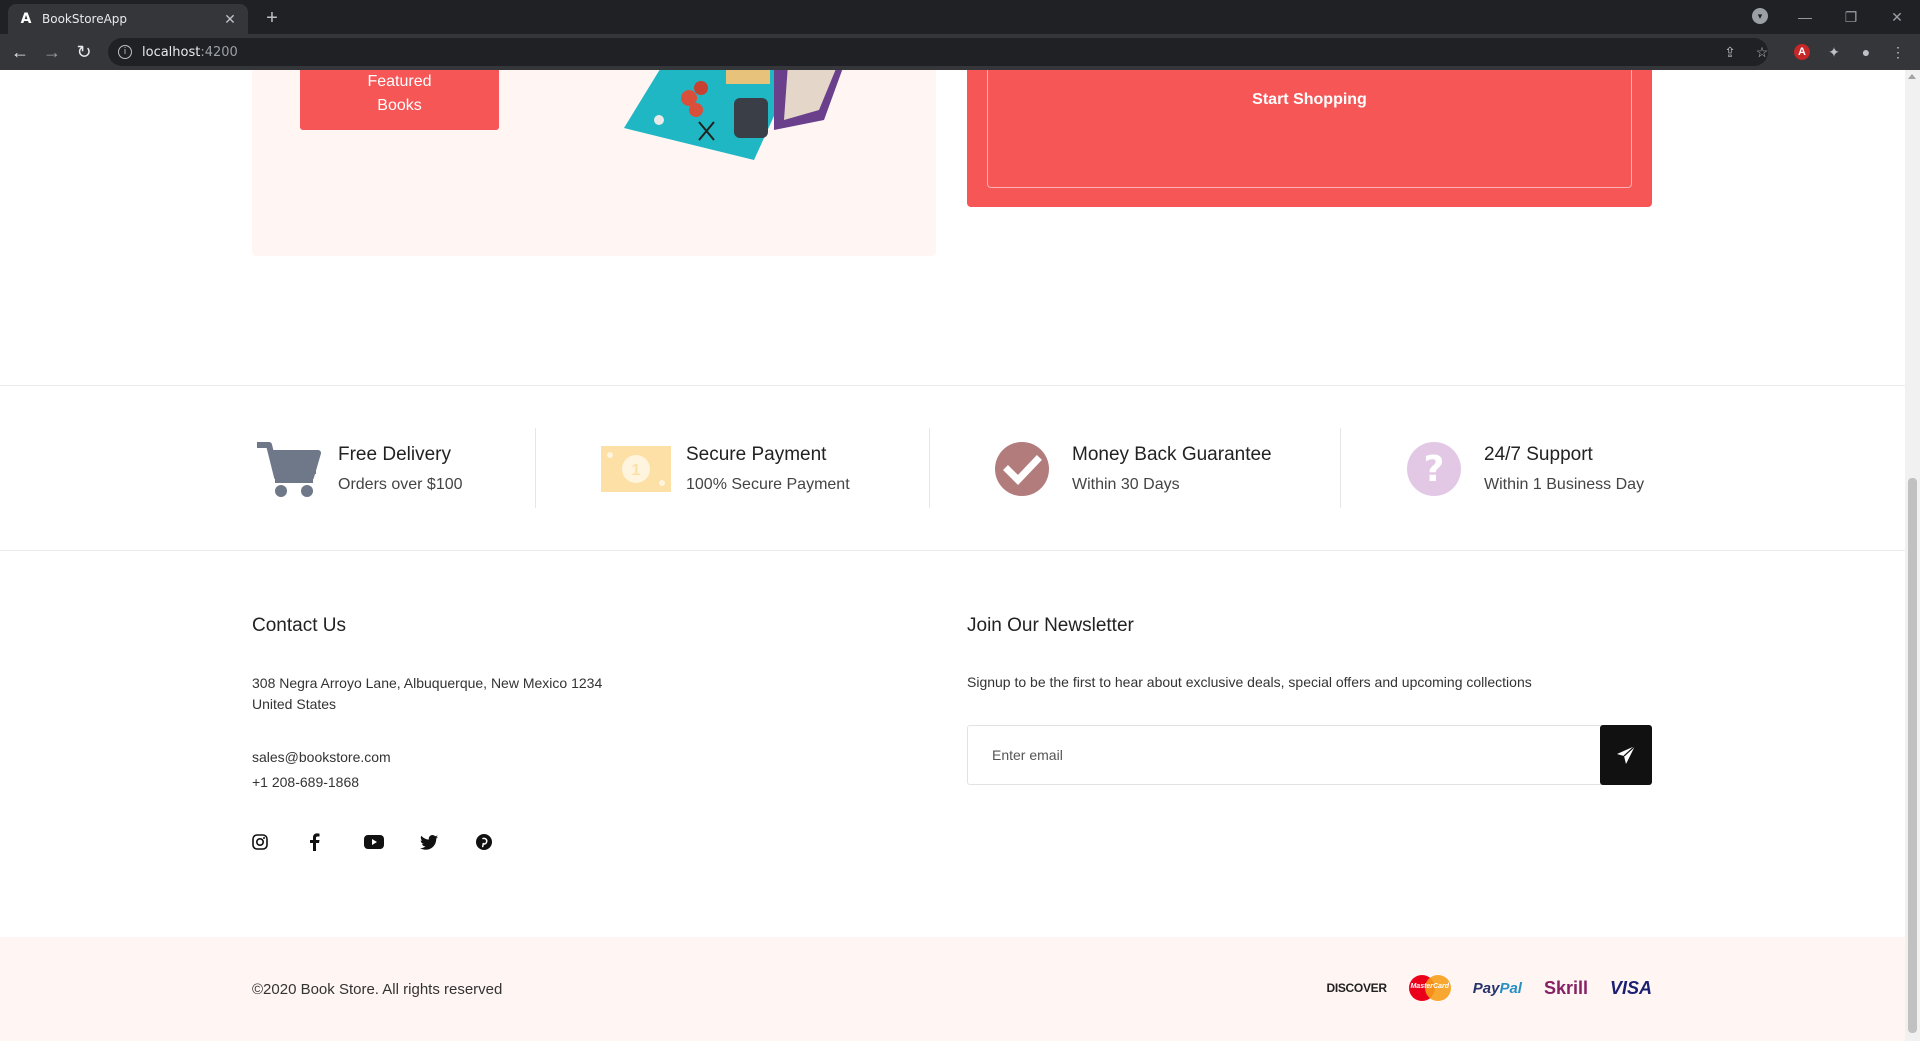 The width and height of the screenshot is (1920, 1041). I want to click on feature-subtitle: 100% Secure Payment, so click(768, 484).